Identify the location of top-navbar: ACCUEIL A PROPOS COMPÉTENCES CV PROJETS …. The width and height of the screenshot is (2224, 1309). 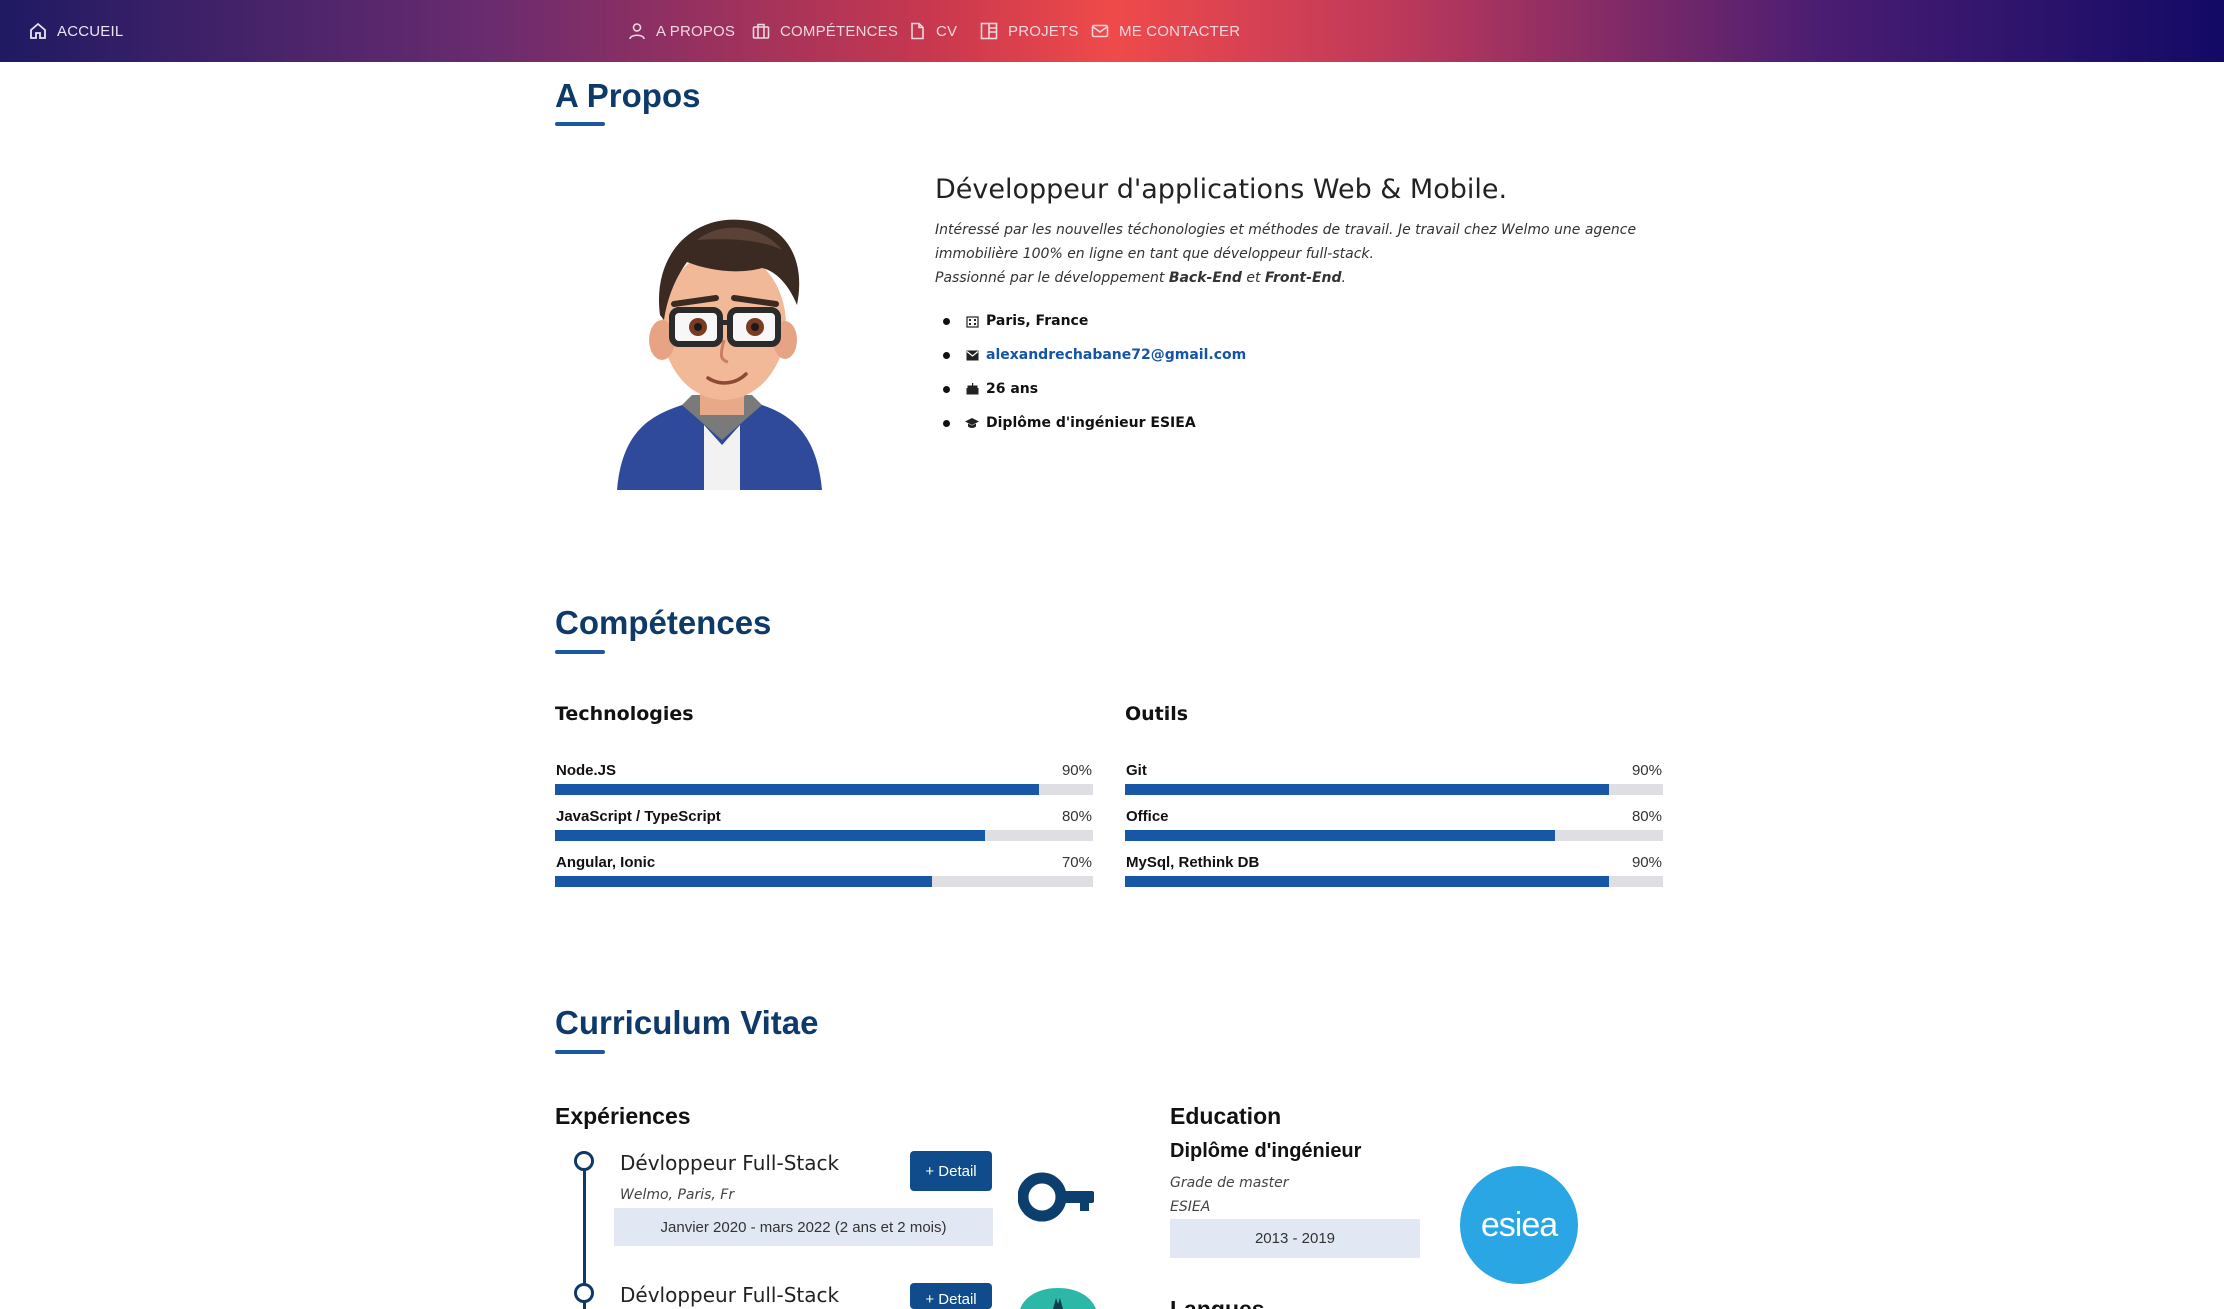
(1112, 31).